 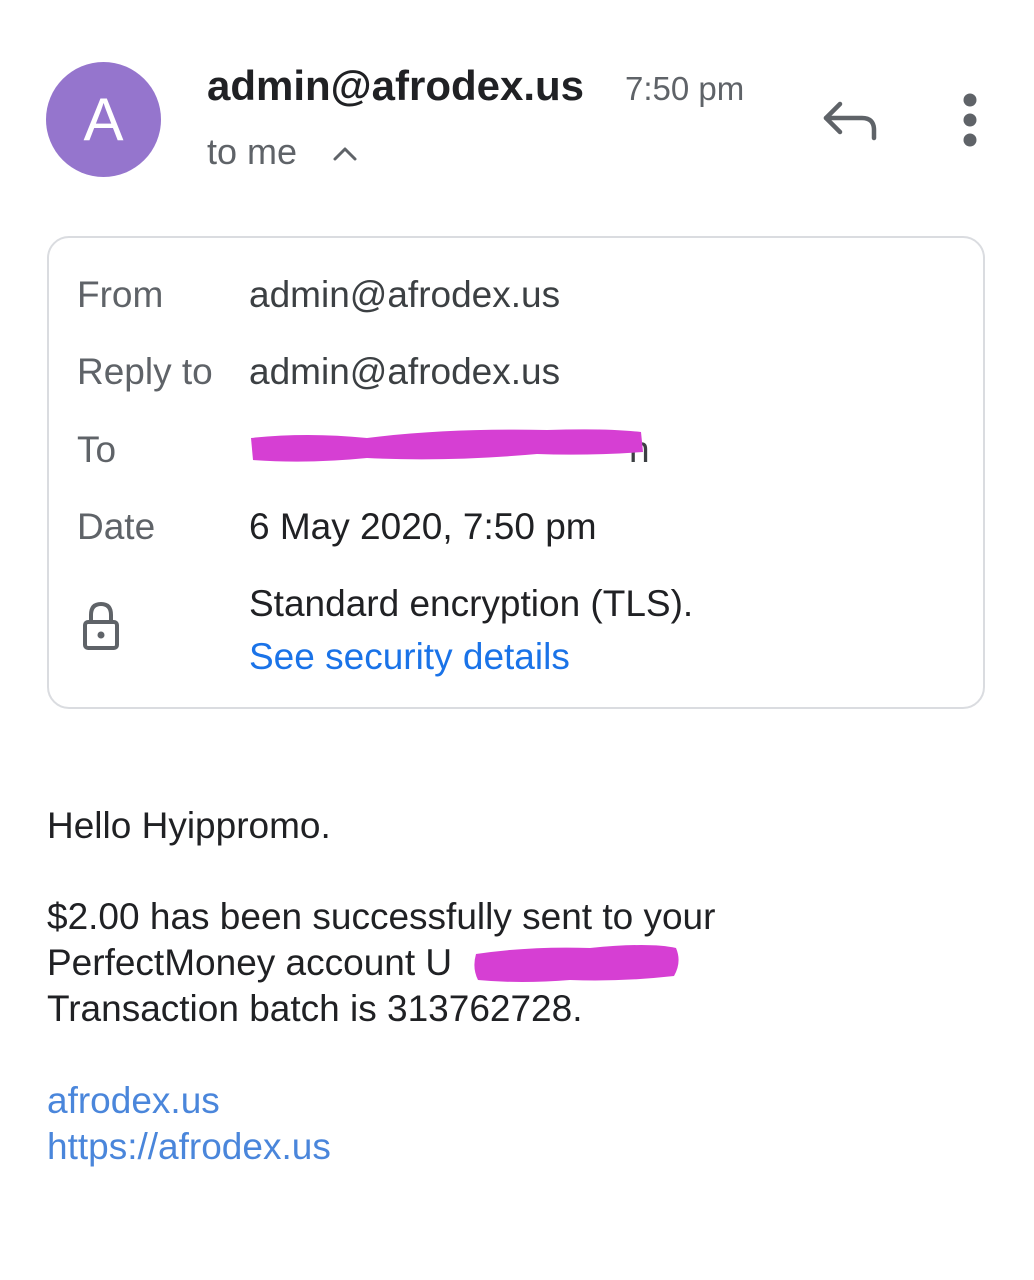 What do you see at coordinates (404, 372) in the screenshot?
I see `reply-to-value: admin@afrodex.us` at bounding box center [404, 372].